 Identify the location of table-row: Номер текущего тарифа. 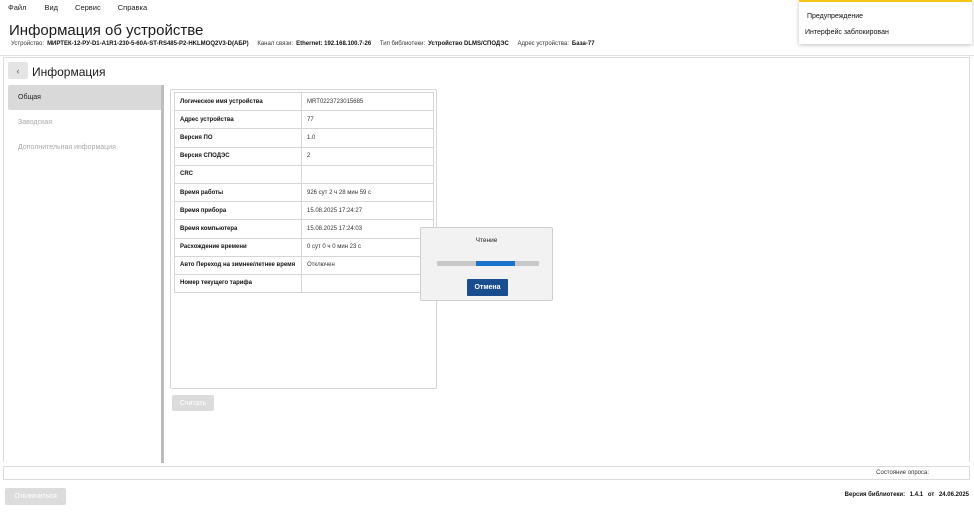
(304, 283).